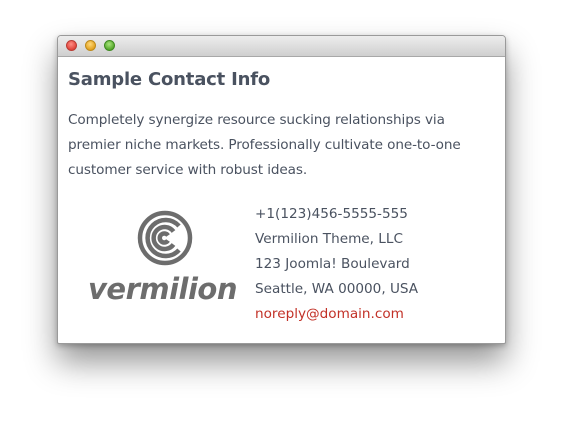 This screenshot has height=422, width=561. What do you see at coordinates (162, 289) in the screenshot?
I see `vermilion-logo-wordmark: vermilion` at bounding box center [162, 289].